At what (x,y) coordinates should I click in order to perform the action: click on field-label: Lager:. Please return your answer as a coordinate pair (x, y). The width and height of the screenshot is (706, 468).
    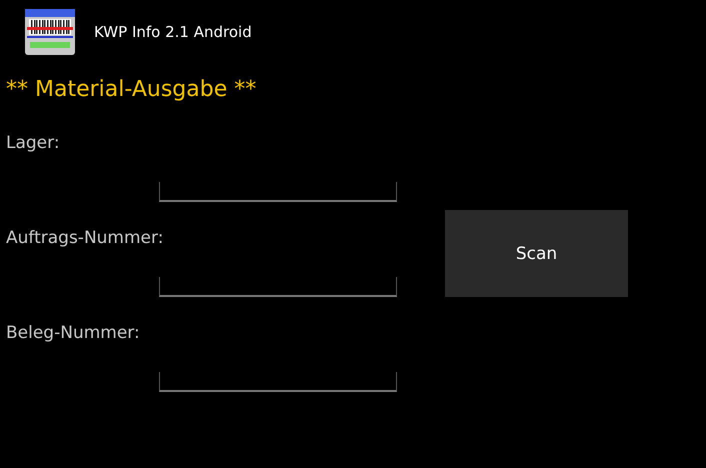
    Looking at the image, I should click on (33, 143).